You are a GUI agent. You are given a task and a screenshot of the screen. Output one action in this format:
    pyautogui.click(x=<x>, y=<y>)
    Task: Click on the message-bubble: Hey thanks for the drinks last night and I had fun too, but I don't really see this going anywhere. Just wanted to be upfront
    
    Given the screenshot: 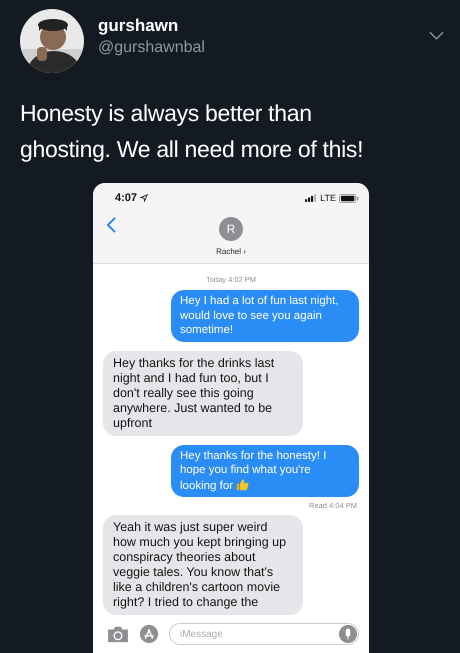 What is the action you would take?
    pyautogui.click(x=203, y=393)
    